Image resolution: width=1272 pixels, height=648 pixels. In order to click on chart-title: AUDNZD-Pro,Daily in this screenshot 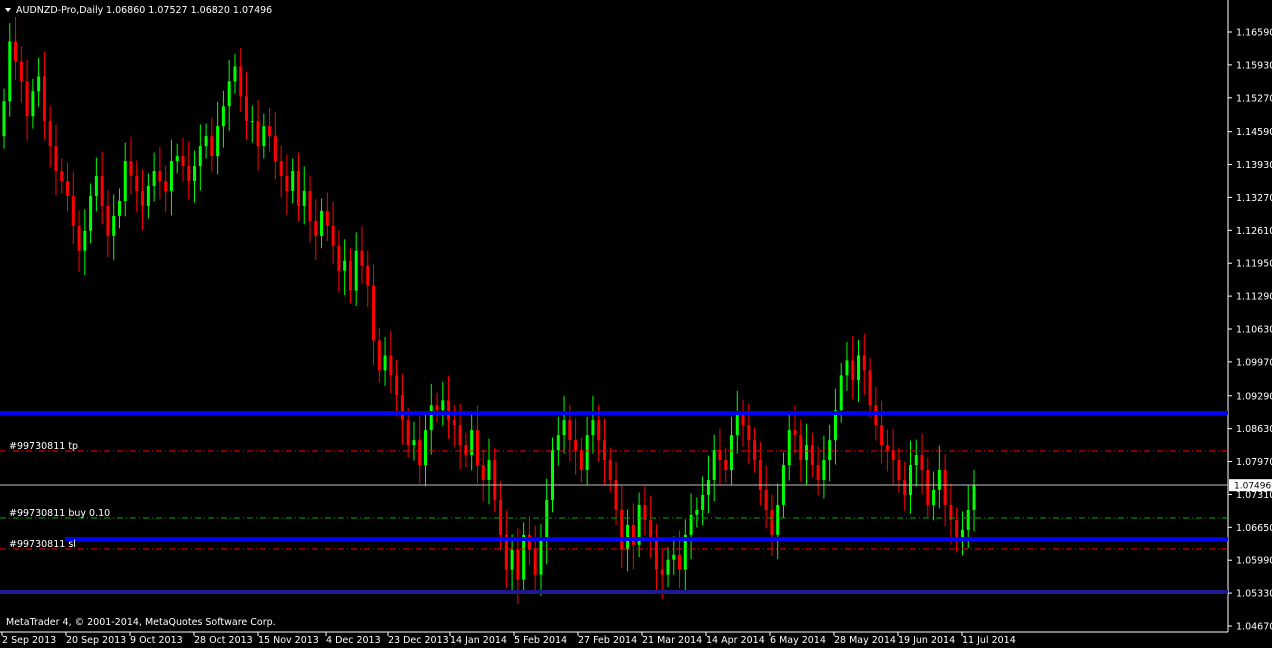, I will do `click(60, 10)`.